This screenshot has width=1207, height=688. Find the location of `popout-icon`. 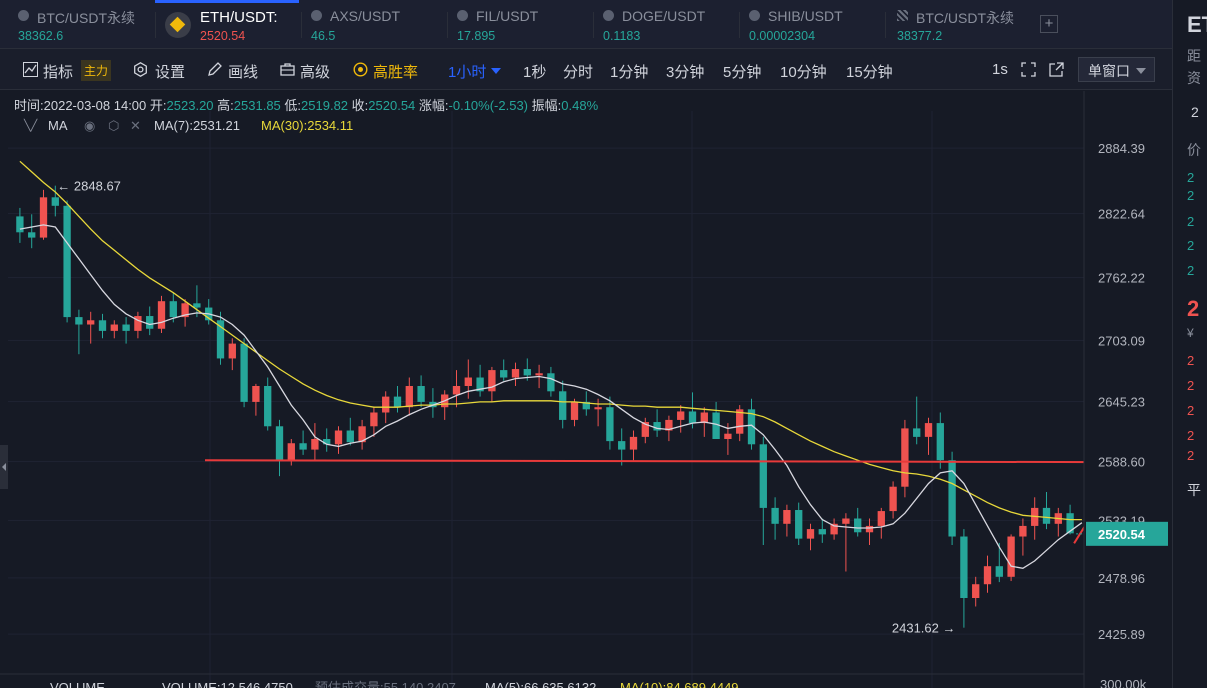

popout-icon is located at coordinates (1056, 69).